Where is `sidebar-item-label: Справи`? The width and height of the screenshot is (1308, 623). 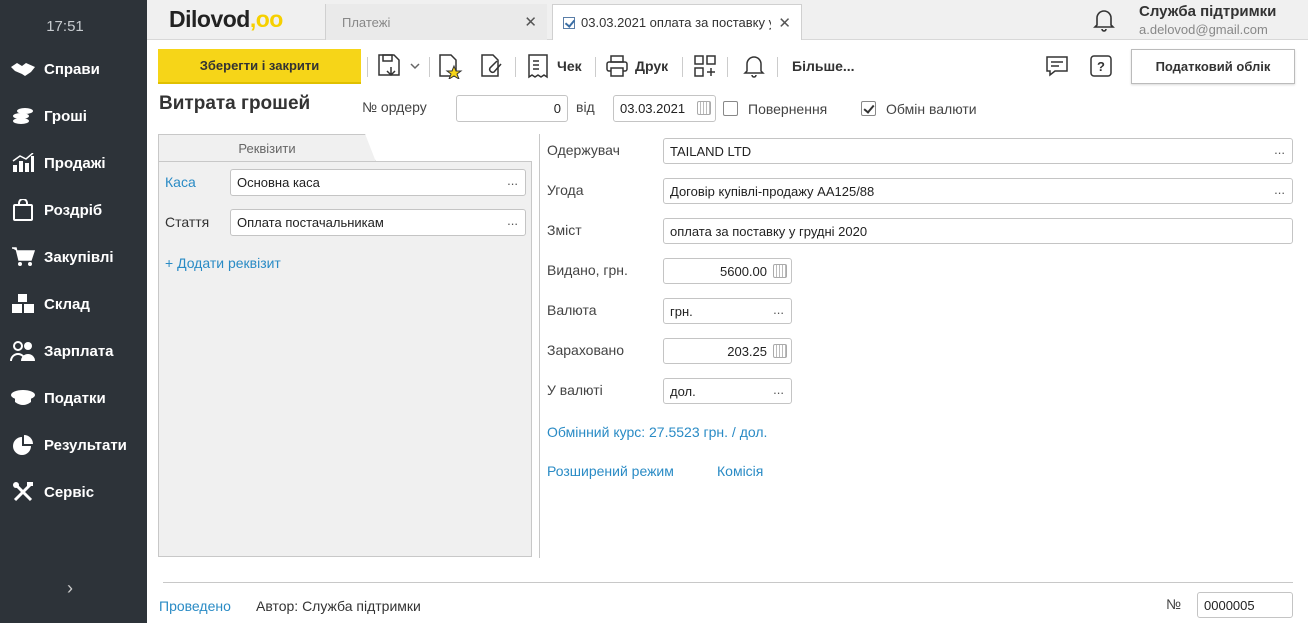 sidebar-item-label: Справи is located at coordinates (72, 69).